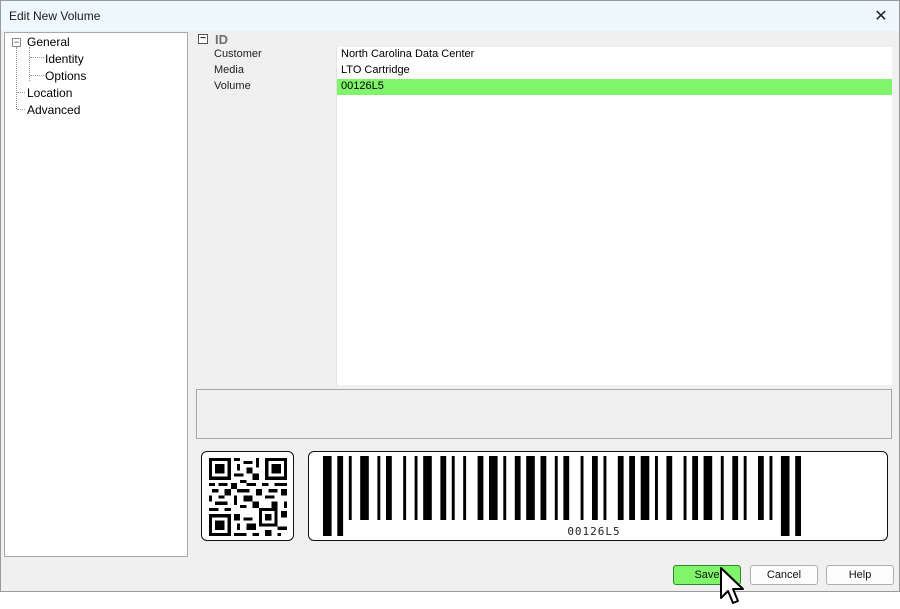 The image size is (900, 609). I want to click on tree-item-options: Options, so click(65, 76).